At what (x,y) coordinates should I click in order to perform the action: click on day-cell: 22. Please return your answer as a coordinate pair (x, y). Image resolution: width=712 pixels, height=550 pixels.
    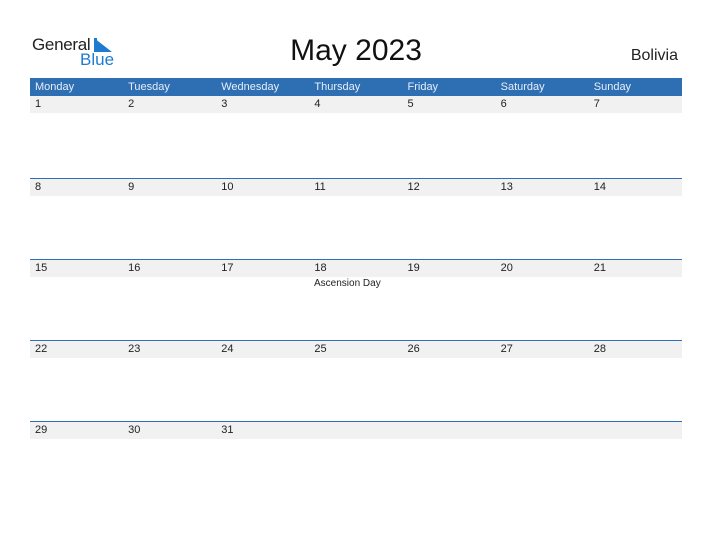
    Looking at the image, I should click on (41, 349).